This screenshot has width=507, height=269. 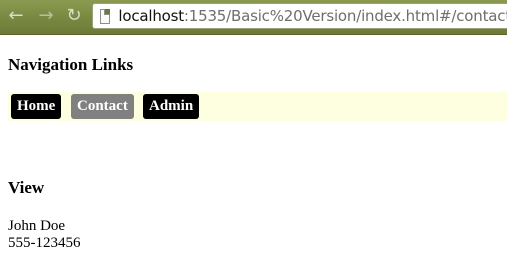 I want to click on contact-link: Contact, so click(x=102, y=106).